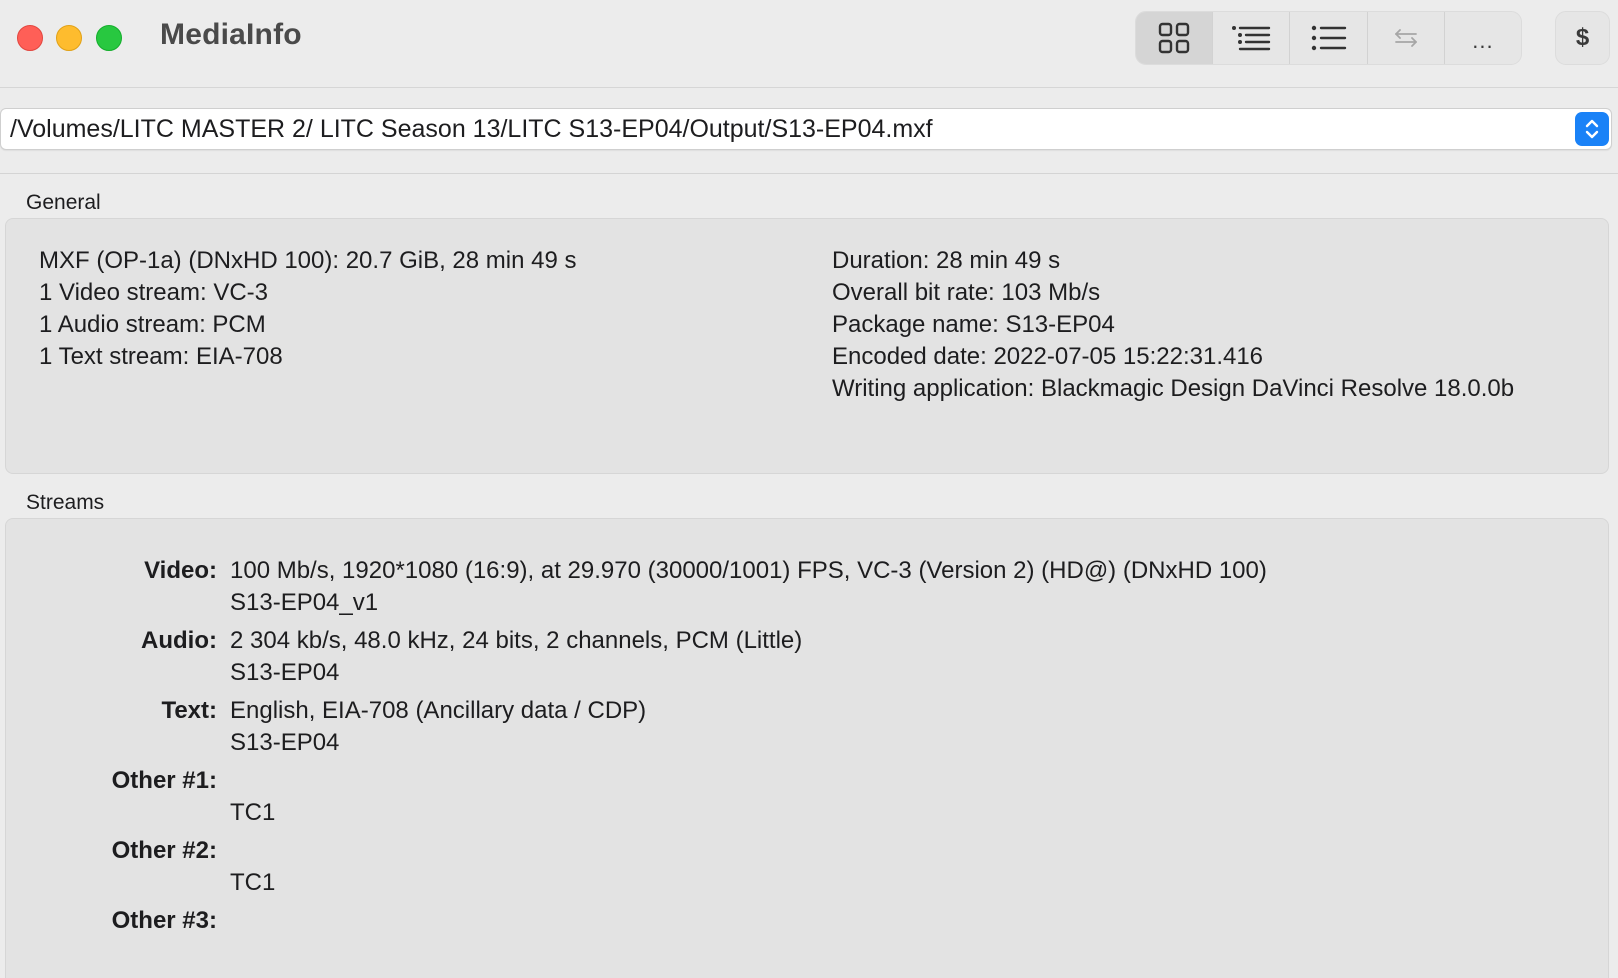  Describe the element at coordinates (180, 570) in the screenshot. I see `stream-key: Video:` at that location.